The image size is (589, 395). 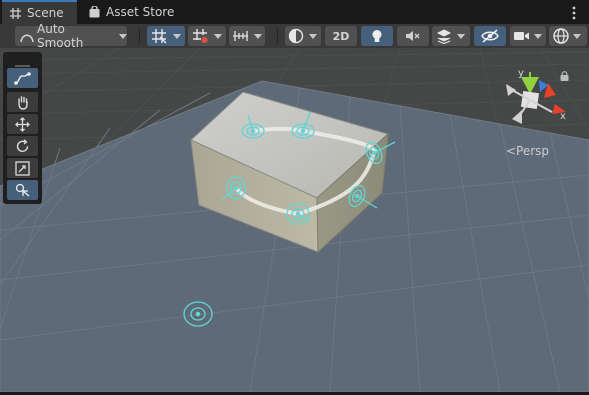 What do you see at coordinates (159, 36) in the screenshot?
I see `grid-snap-icon` at bounding box center [159, 36].